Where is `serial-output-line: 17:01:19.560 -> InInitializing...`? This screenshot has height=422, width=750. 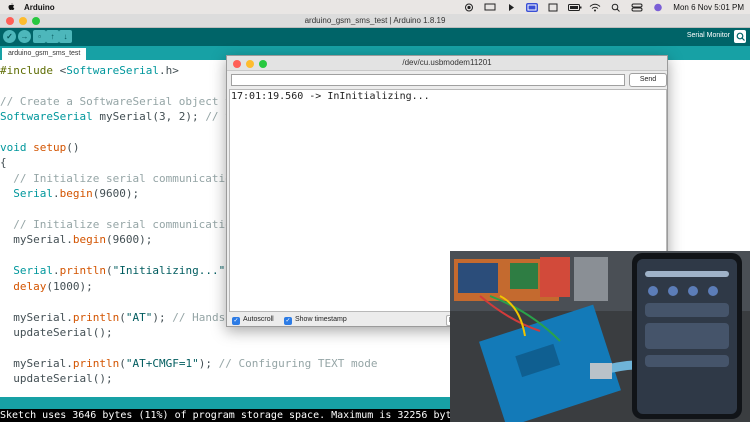
serial-output-line: 17:01:19.560 -> InInitializing... is located at coordinates (330, 96).